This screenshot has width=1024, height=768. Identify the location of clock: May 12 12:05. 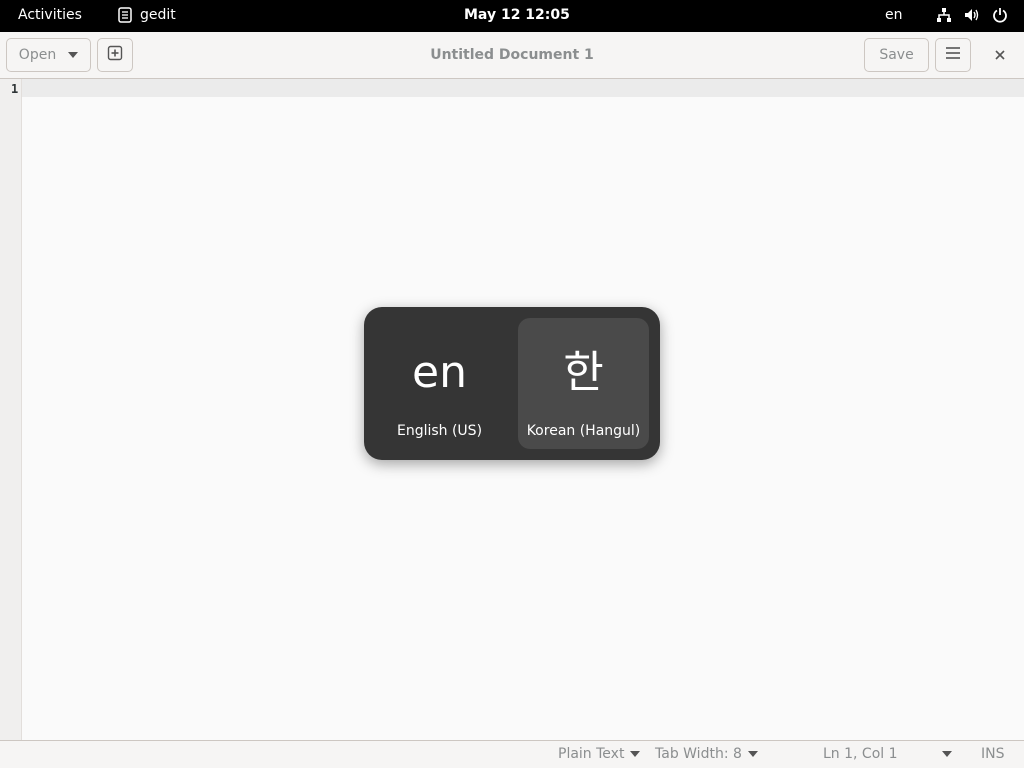
(517, 15).